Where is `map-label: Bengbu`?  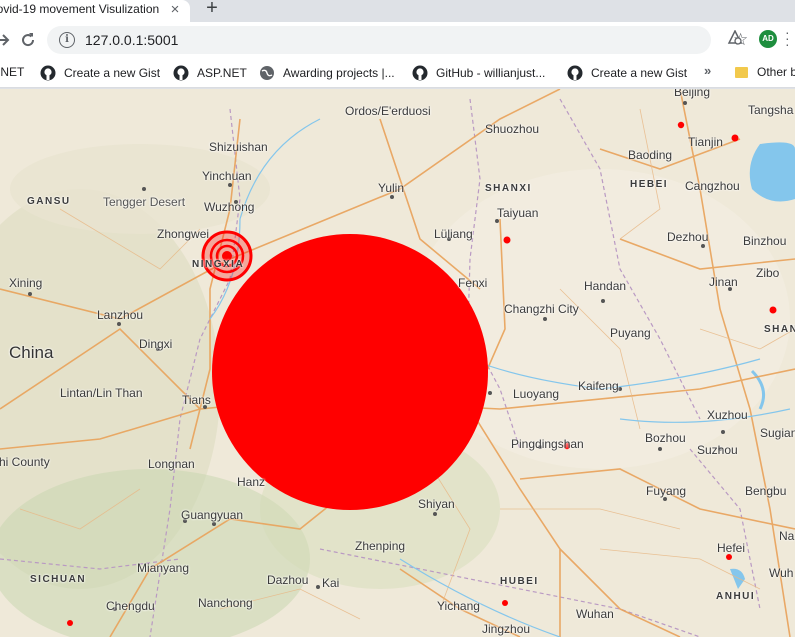 map-label: Bengbu is located at coordinates (766, 491).